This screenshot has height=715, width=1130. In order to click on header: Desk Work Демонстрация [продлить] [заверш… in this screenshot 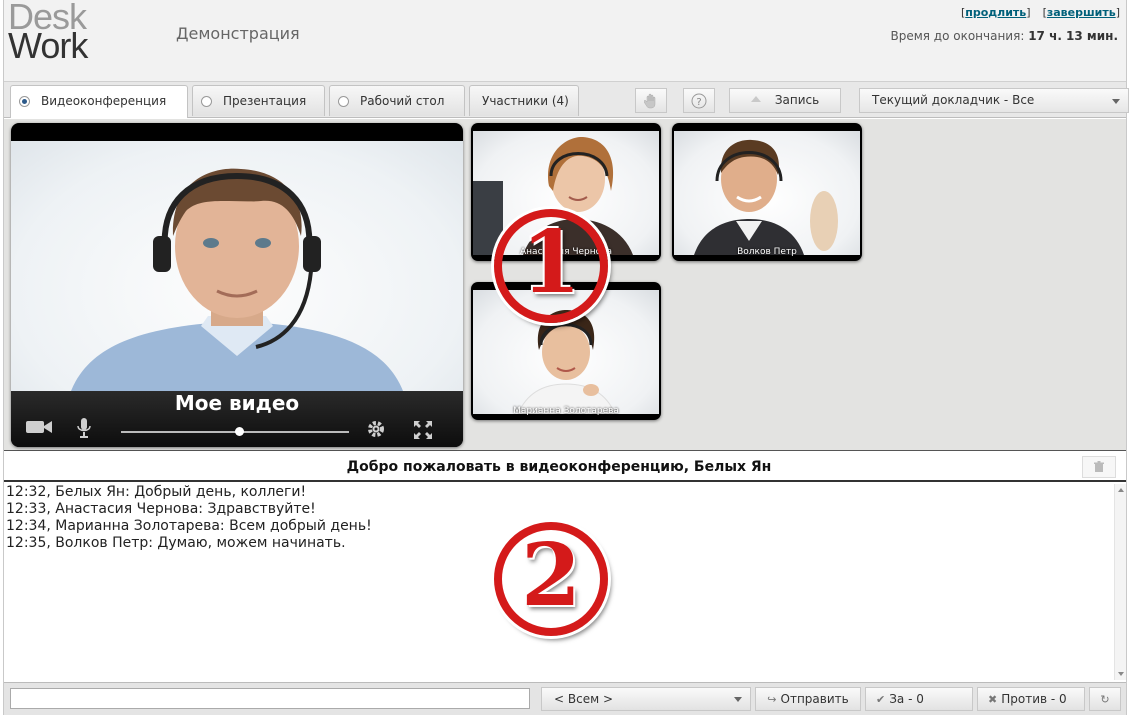, I will do `click(565, 41)`.